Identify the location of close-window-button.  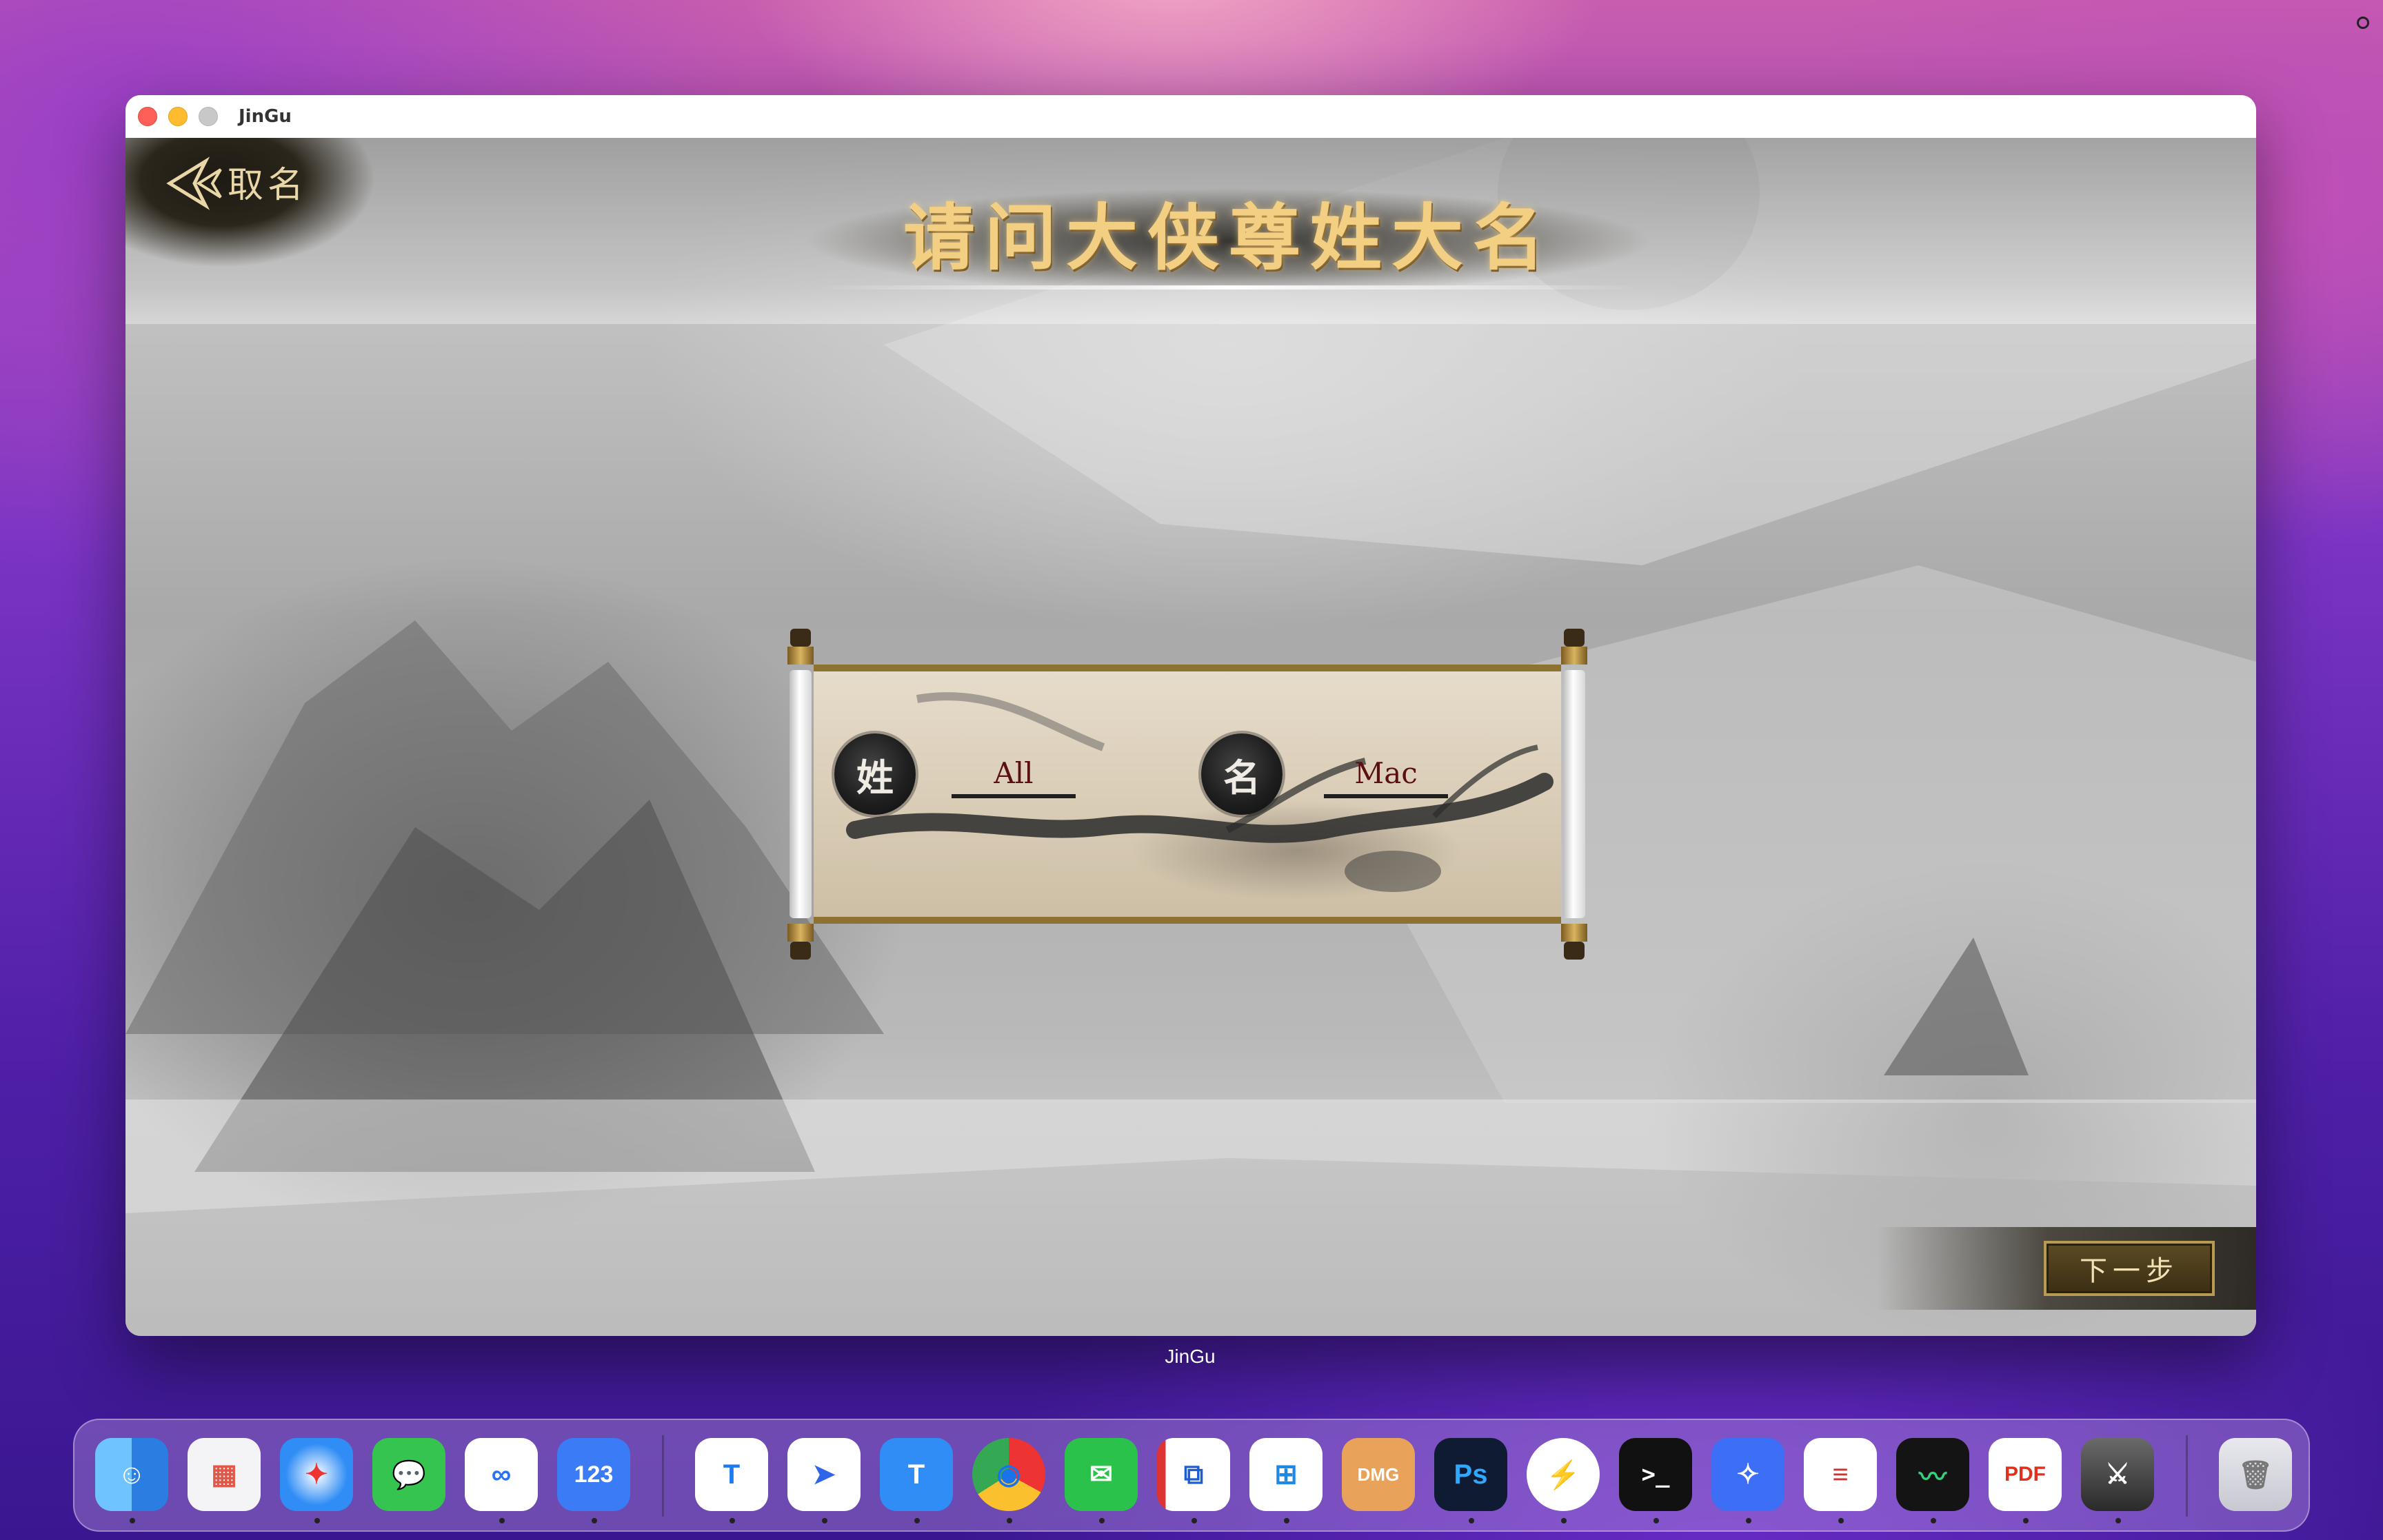
(147, 117).